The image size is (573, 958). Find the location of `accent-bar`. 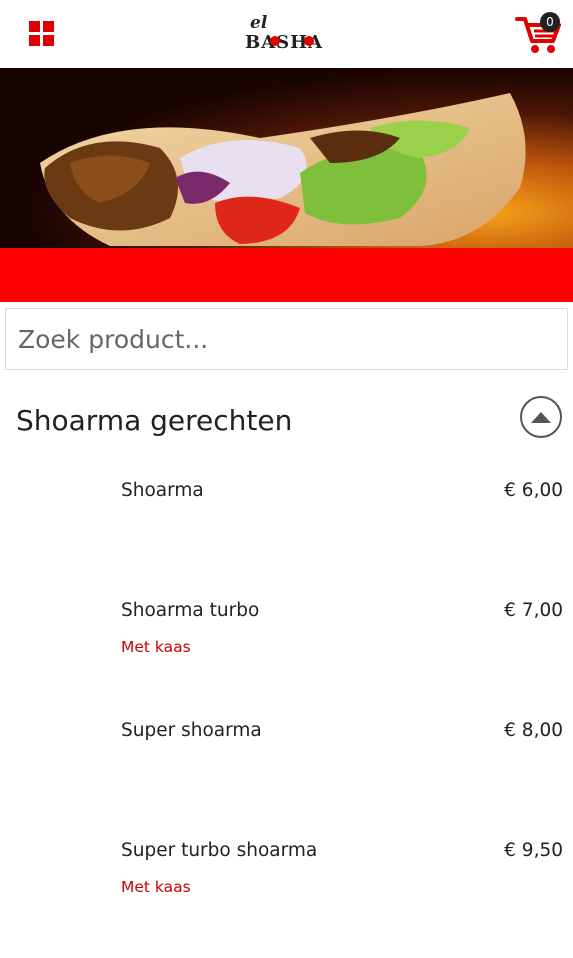

accent-bar is located at coordinates (286, 275).